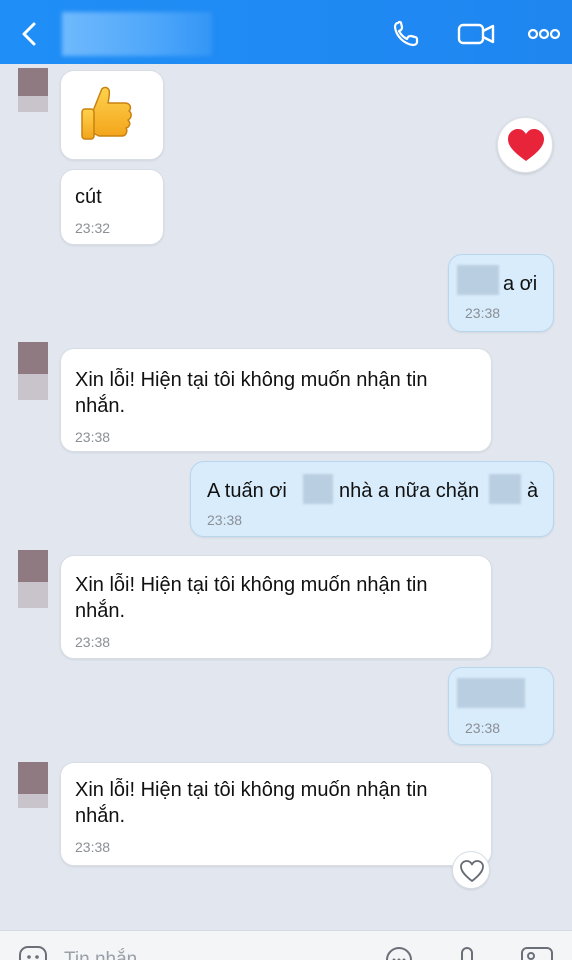 The height and width of the screenshot is (960, 572). I want to click on back-icon, so click(30, 34).